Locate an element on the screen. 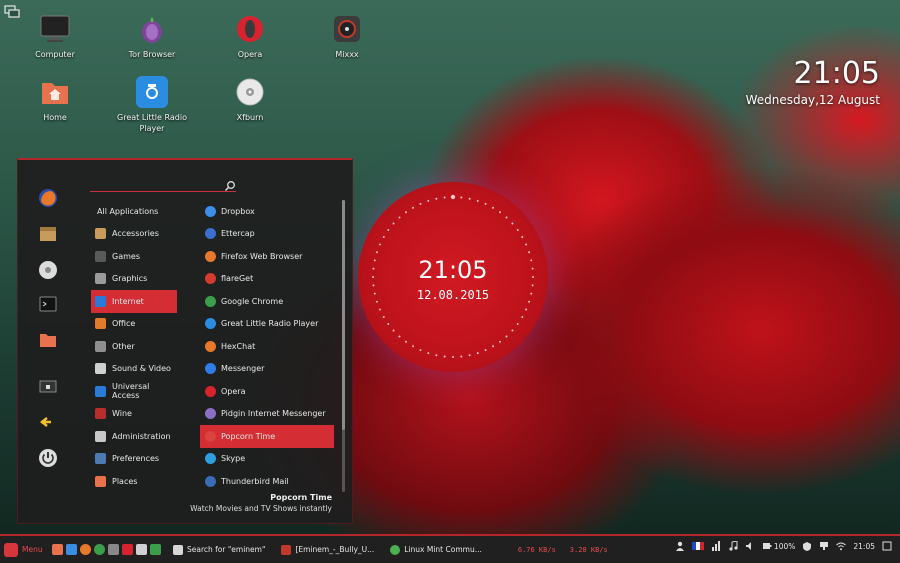 Image resolution: width=900 pixels, height=563 pixels. search-icon is located at coordinates (230, 184).